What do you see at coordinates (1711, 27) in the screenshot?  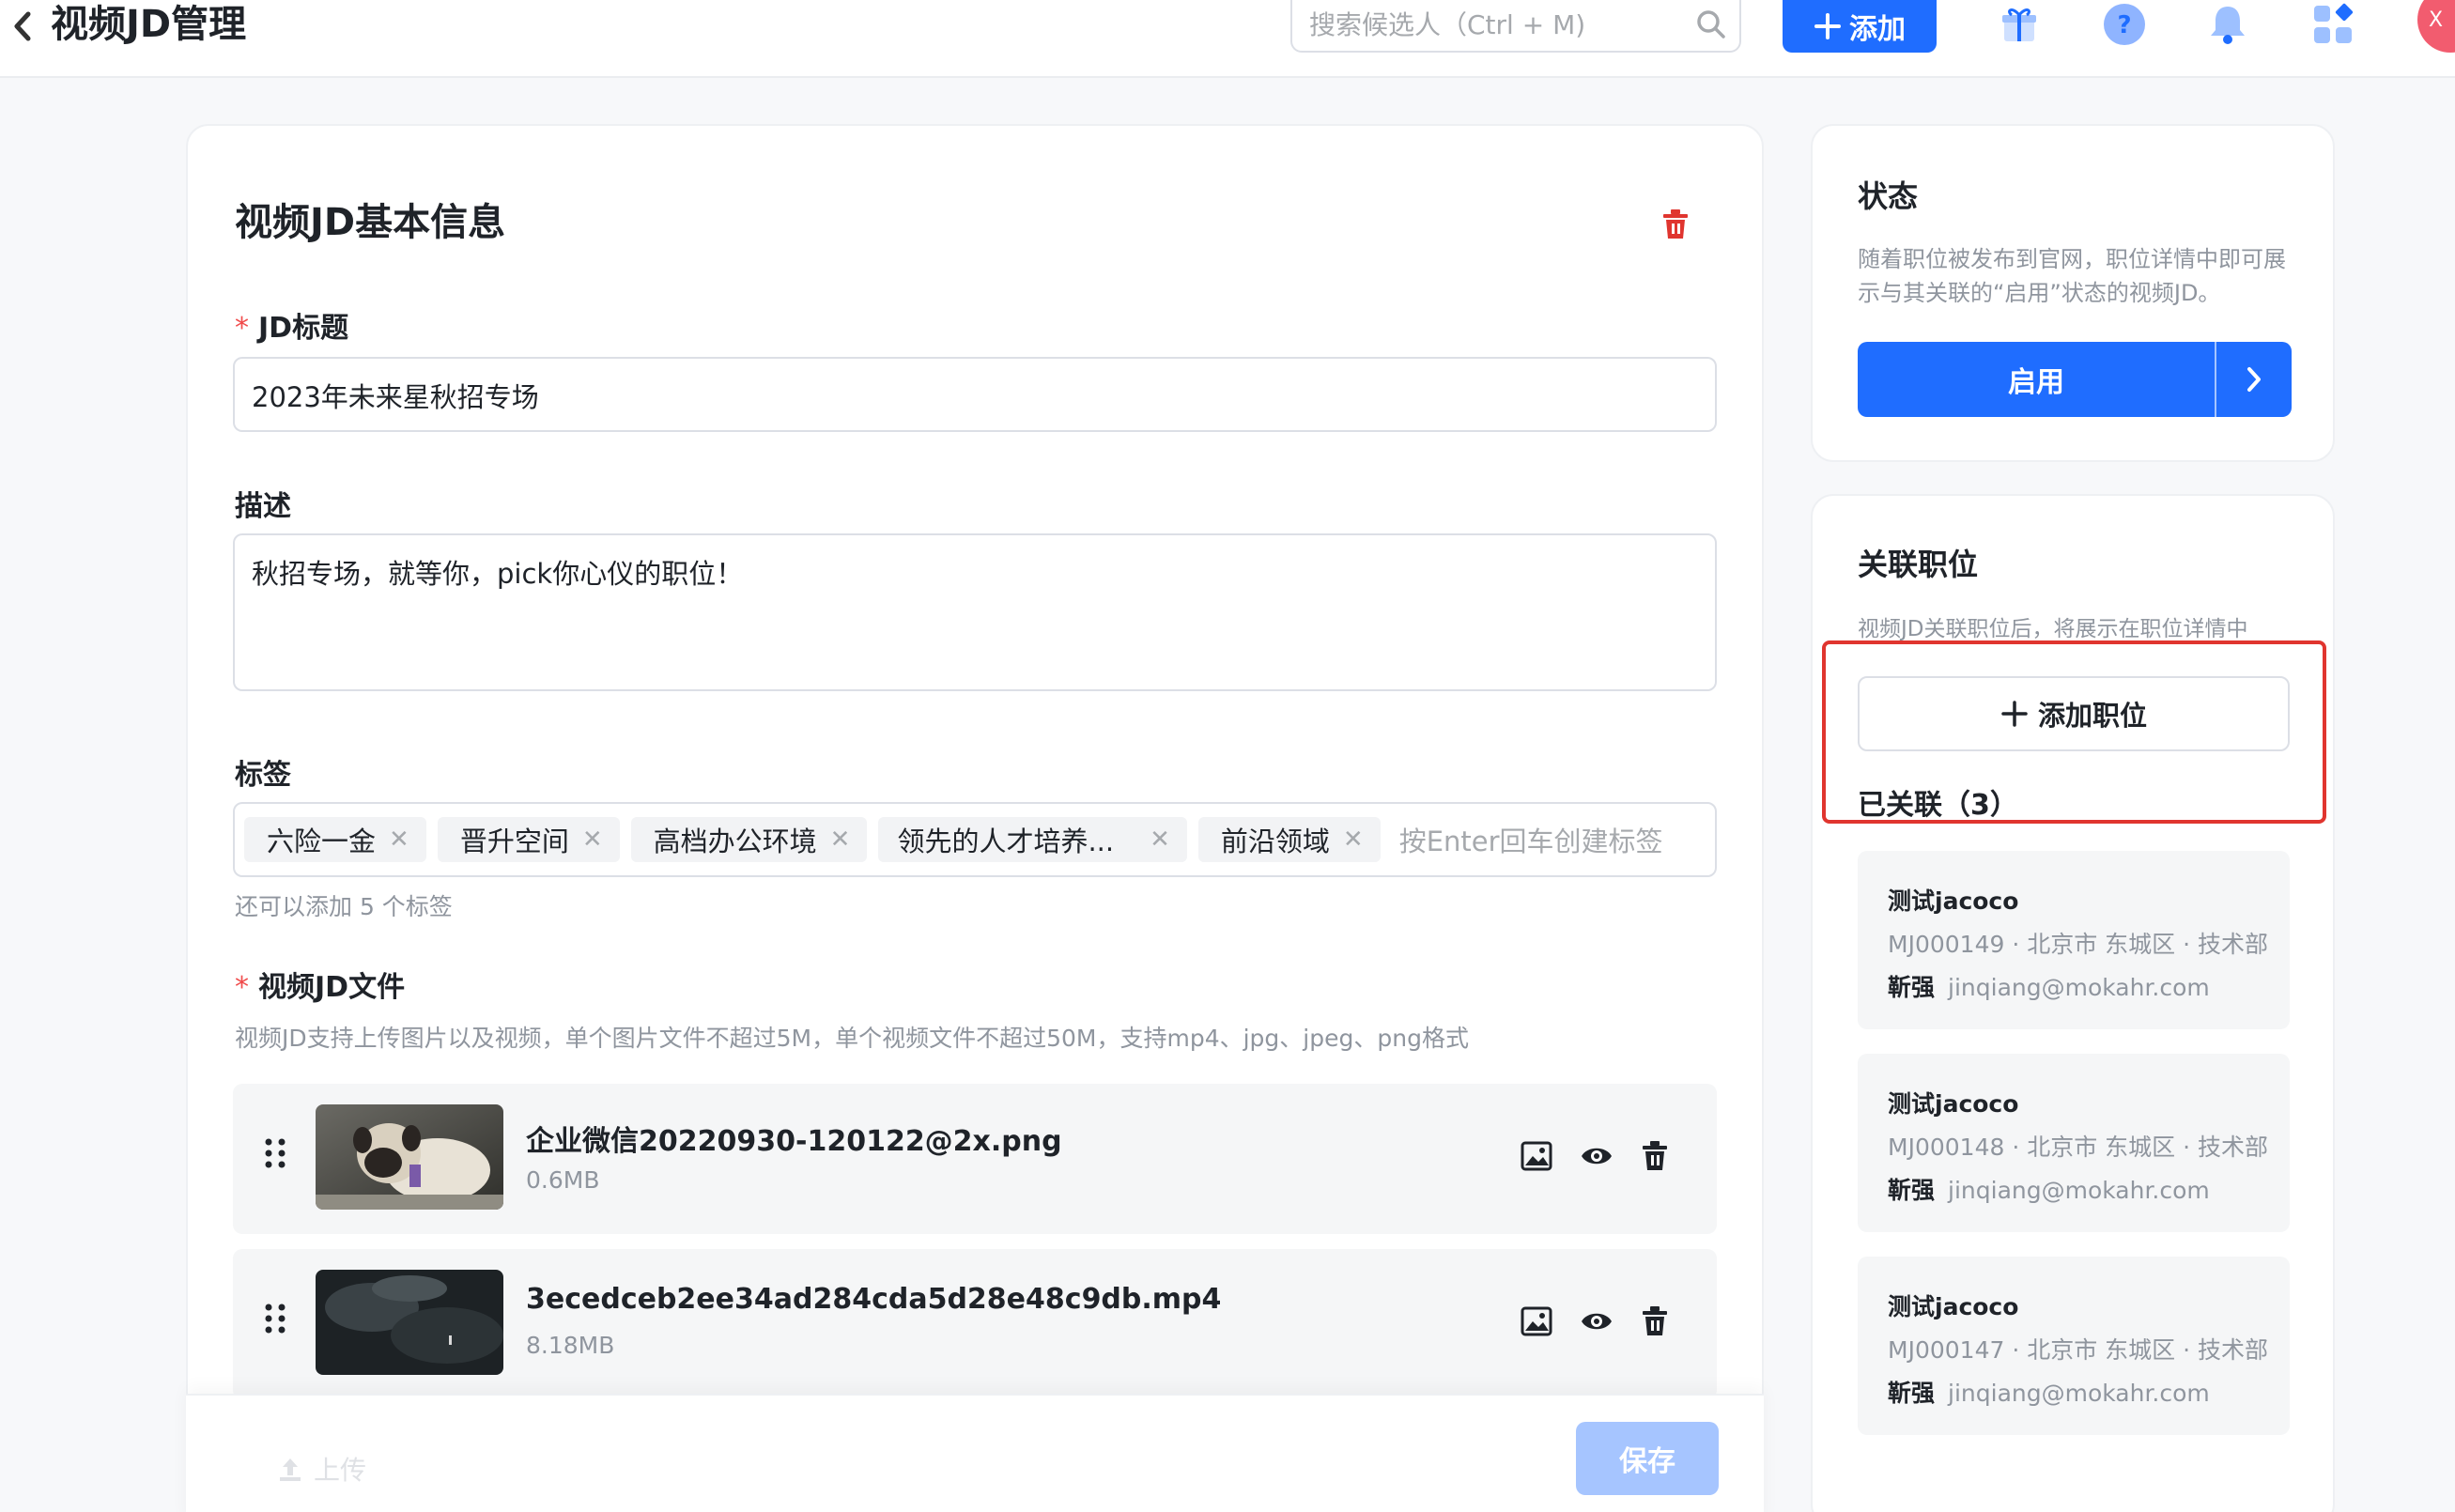 I see `search-icon` at bounding box center [1711, 27].